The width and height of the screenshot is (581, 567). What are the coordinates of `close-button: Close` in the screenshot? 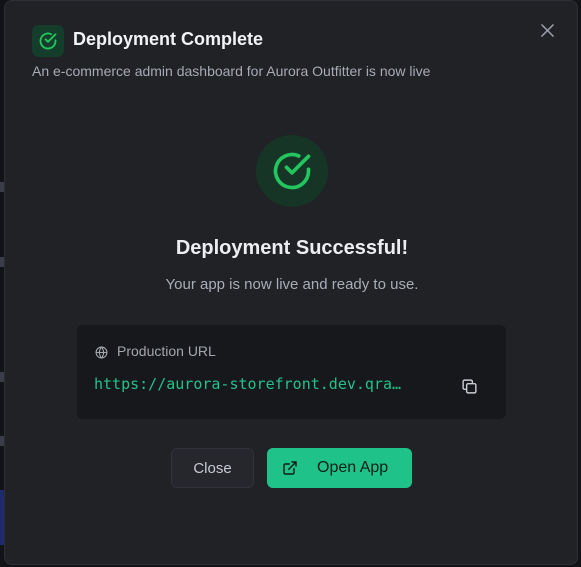 It's located at (212, 468).